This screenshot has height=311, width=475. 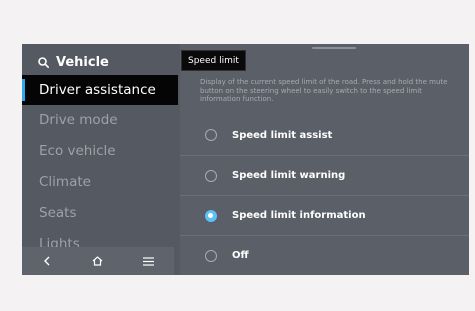 I want to click on menu-icon, so click(x=149, y=261).